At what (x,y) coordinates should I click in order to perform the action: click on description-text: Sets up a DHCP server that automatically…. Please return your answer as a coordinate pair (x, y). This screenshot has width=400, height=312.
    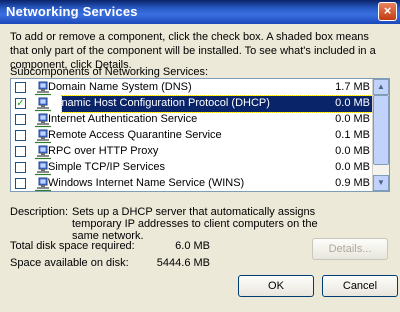
    Looking at the image, I should click on (195, 224).